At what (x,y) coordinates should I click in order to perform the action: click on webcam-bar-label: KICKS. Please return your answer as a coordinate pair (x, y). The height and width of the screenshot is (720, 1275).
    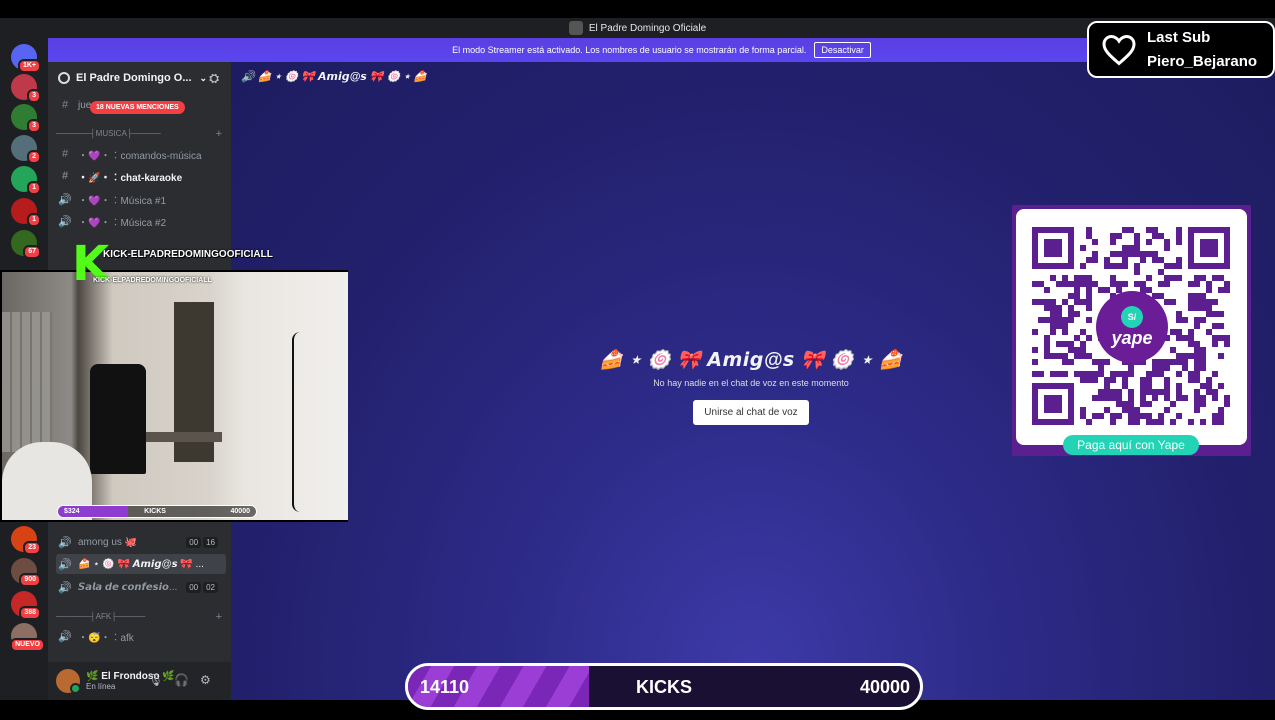
    Looking at the image, I should click on (155, 511).